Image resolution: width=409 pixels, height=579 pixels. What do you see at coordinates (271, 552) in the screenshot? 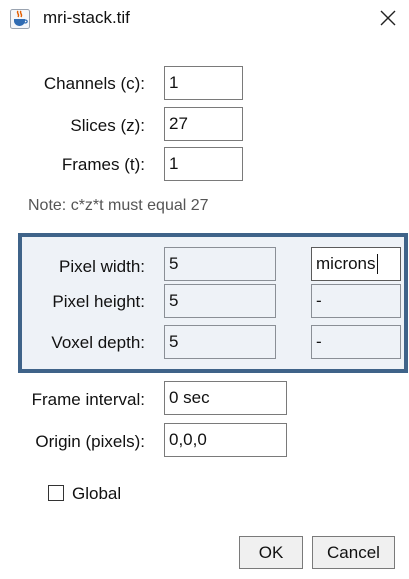
I see `ok-button: OK` at bounding box center [271, 552].